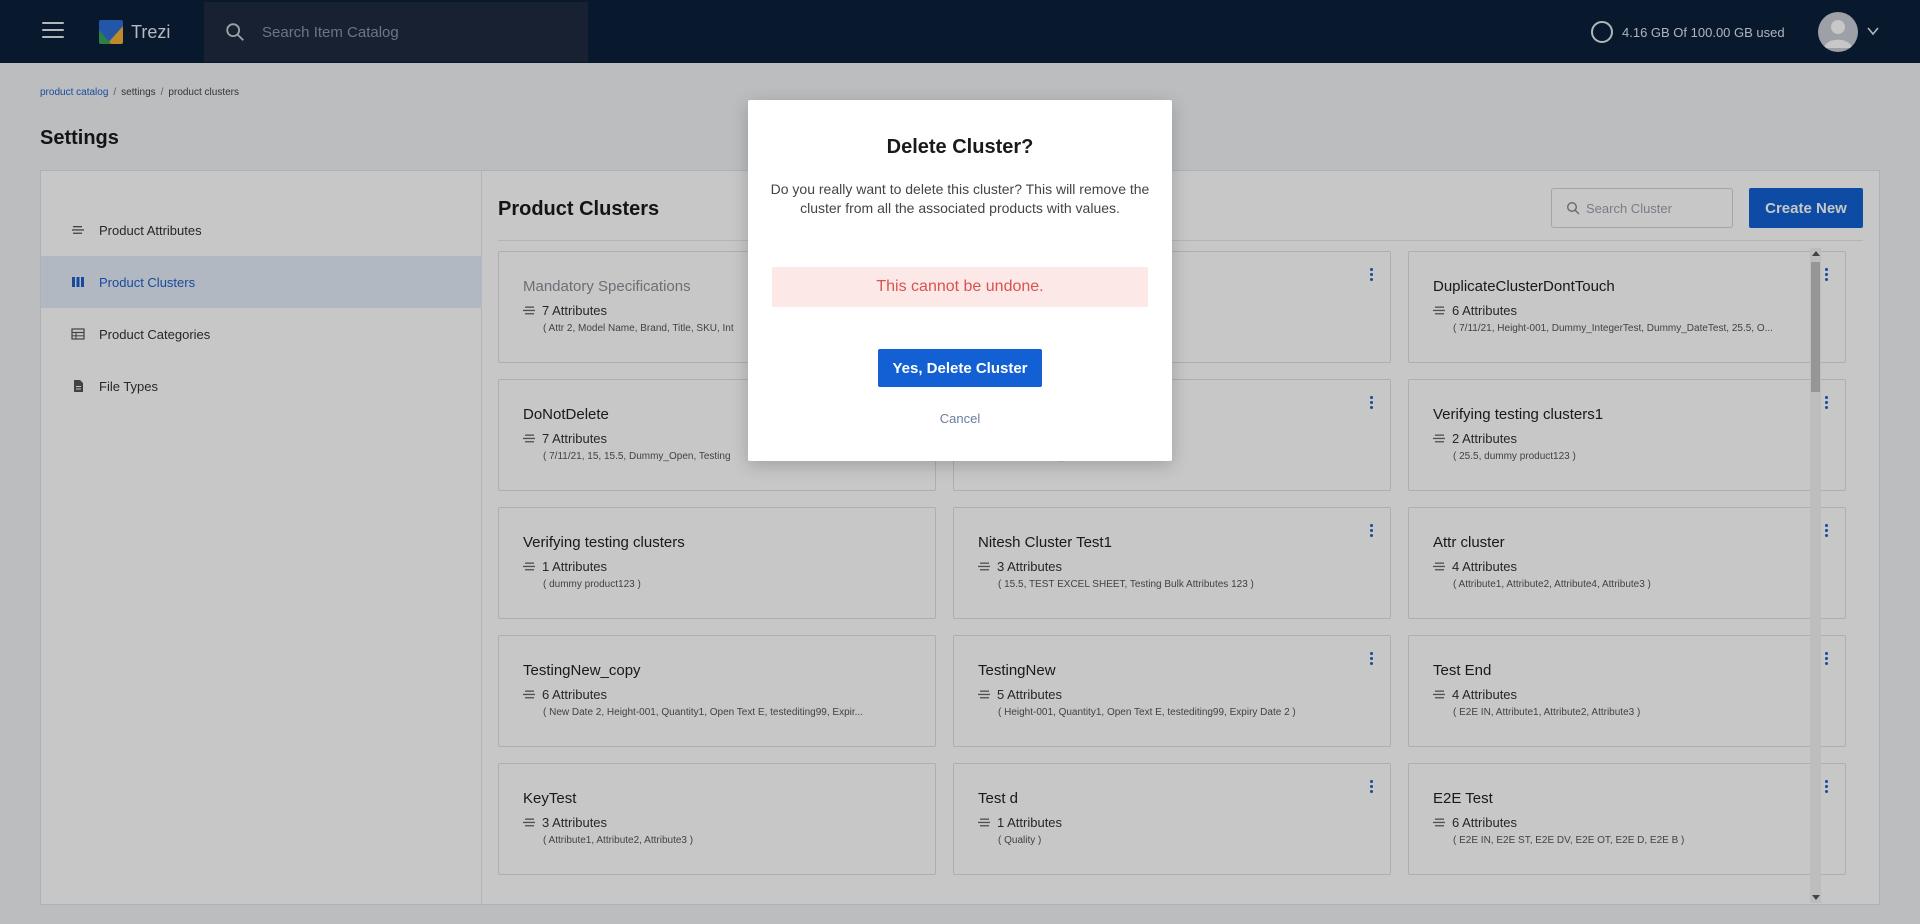  Describe the element at coordinates (960, 287) in the screenshot. I see `warning-banner: This cannot be undone.` at that location.